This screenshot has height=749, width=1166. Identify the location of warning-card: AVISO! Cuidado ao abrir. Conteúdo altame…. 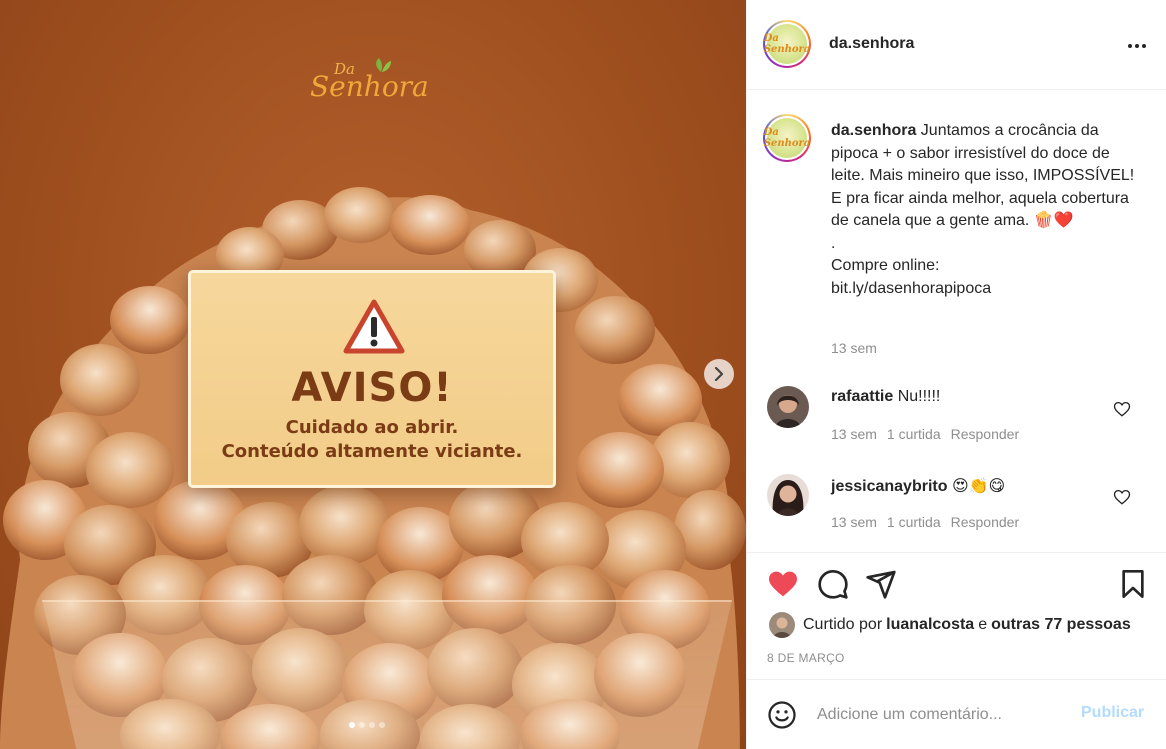
(372, 379).